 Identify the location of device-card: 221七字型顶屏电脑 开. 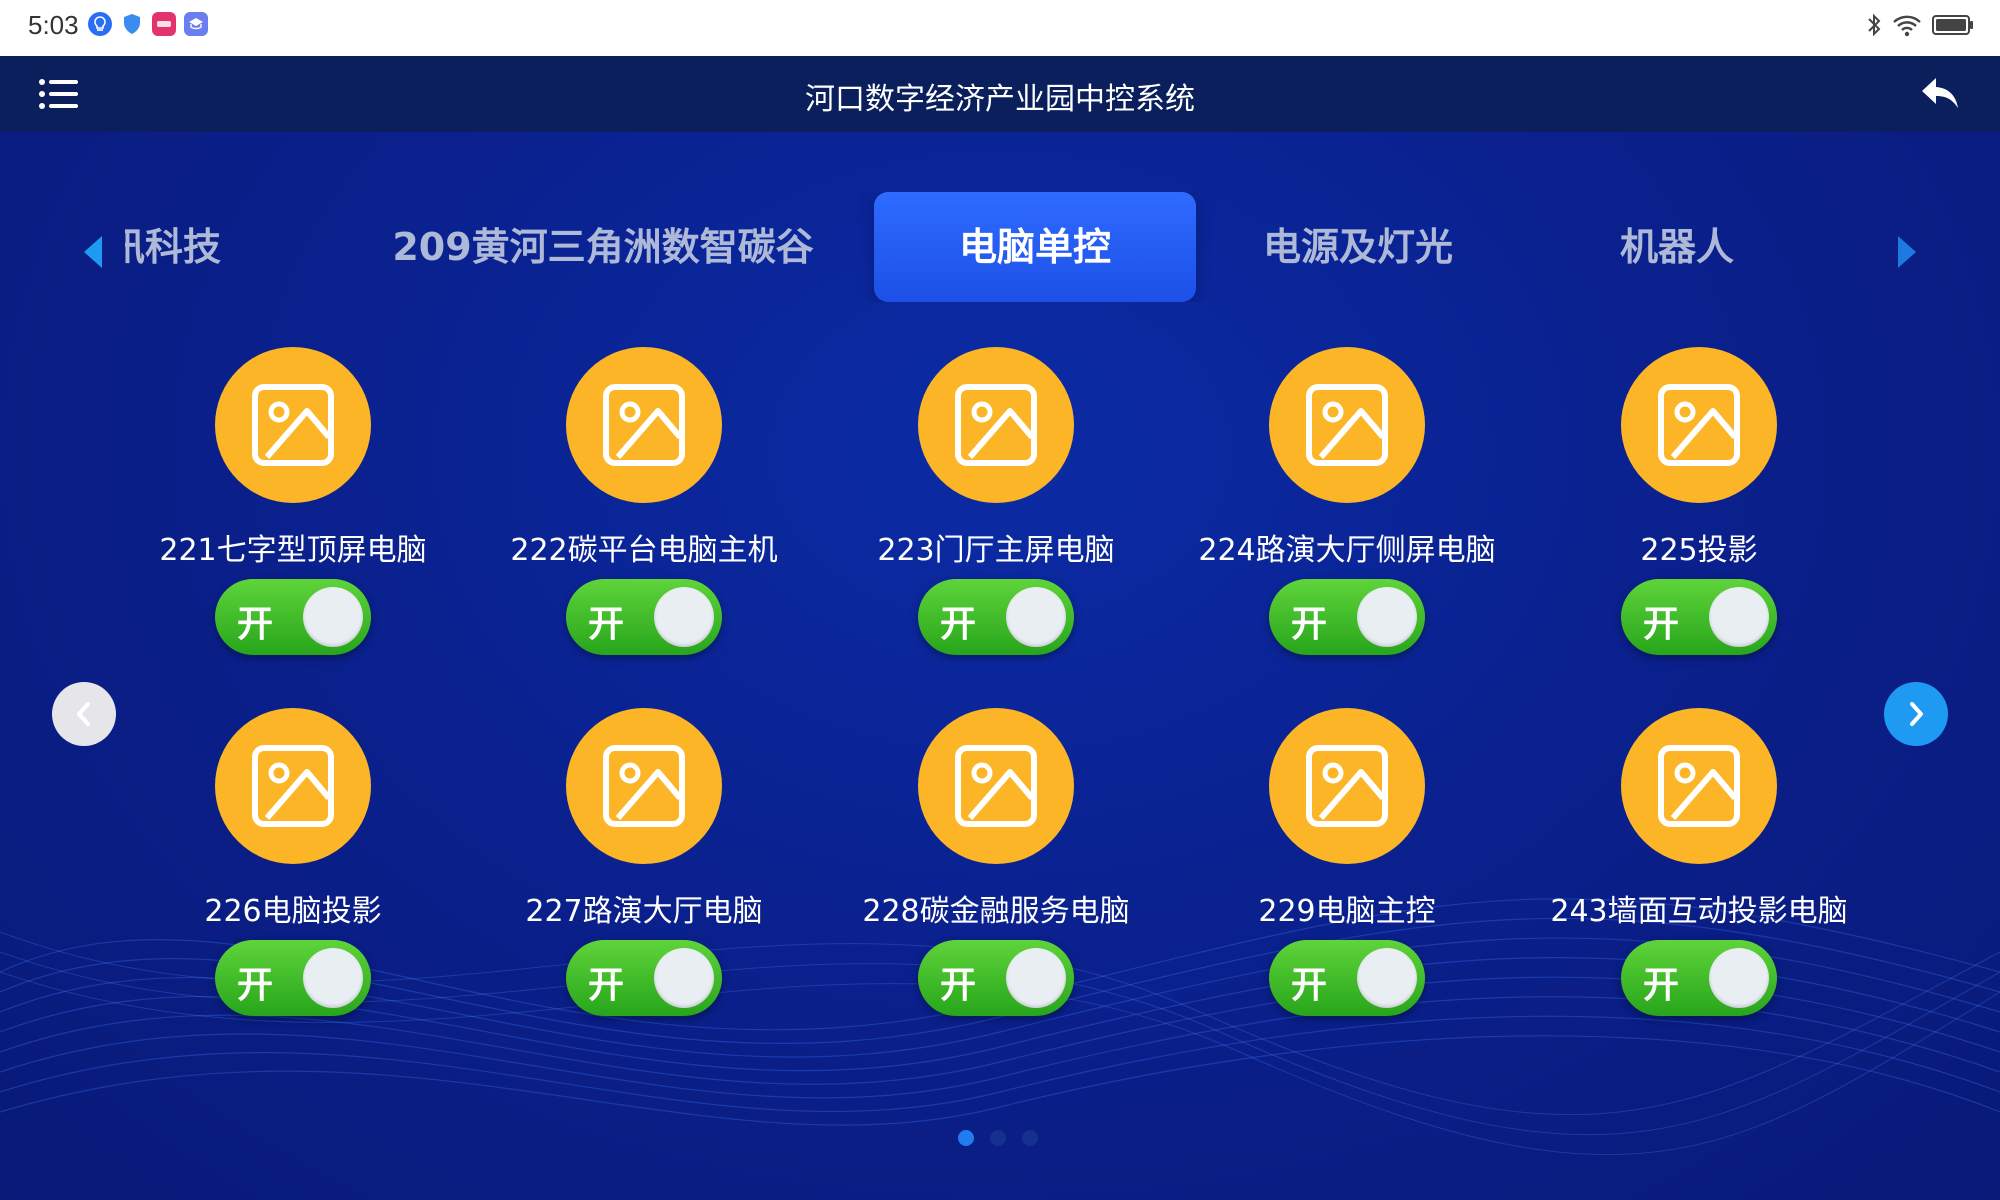
(293, 512).